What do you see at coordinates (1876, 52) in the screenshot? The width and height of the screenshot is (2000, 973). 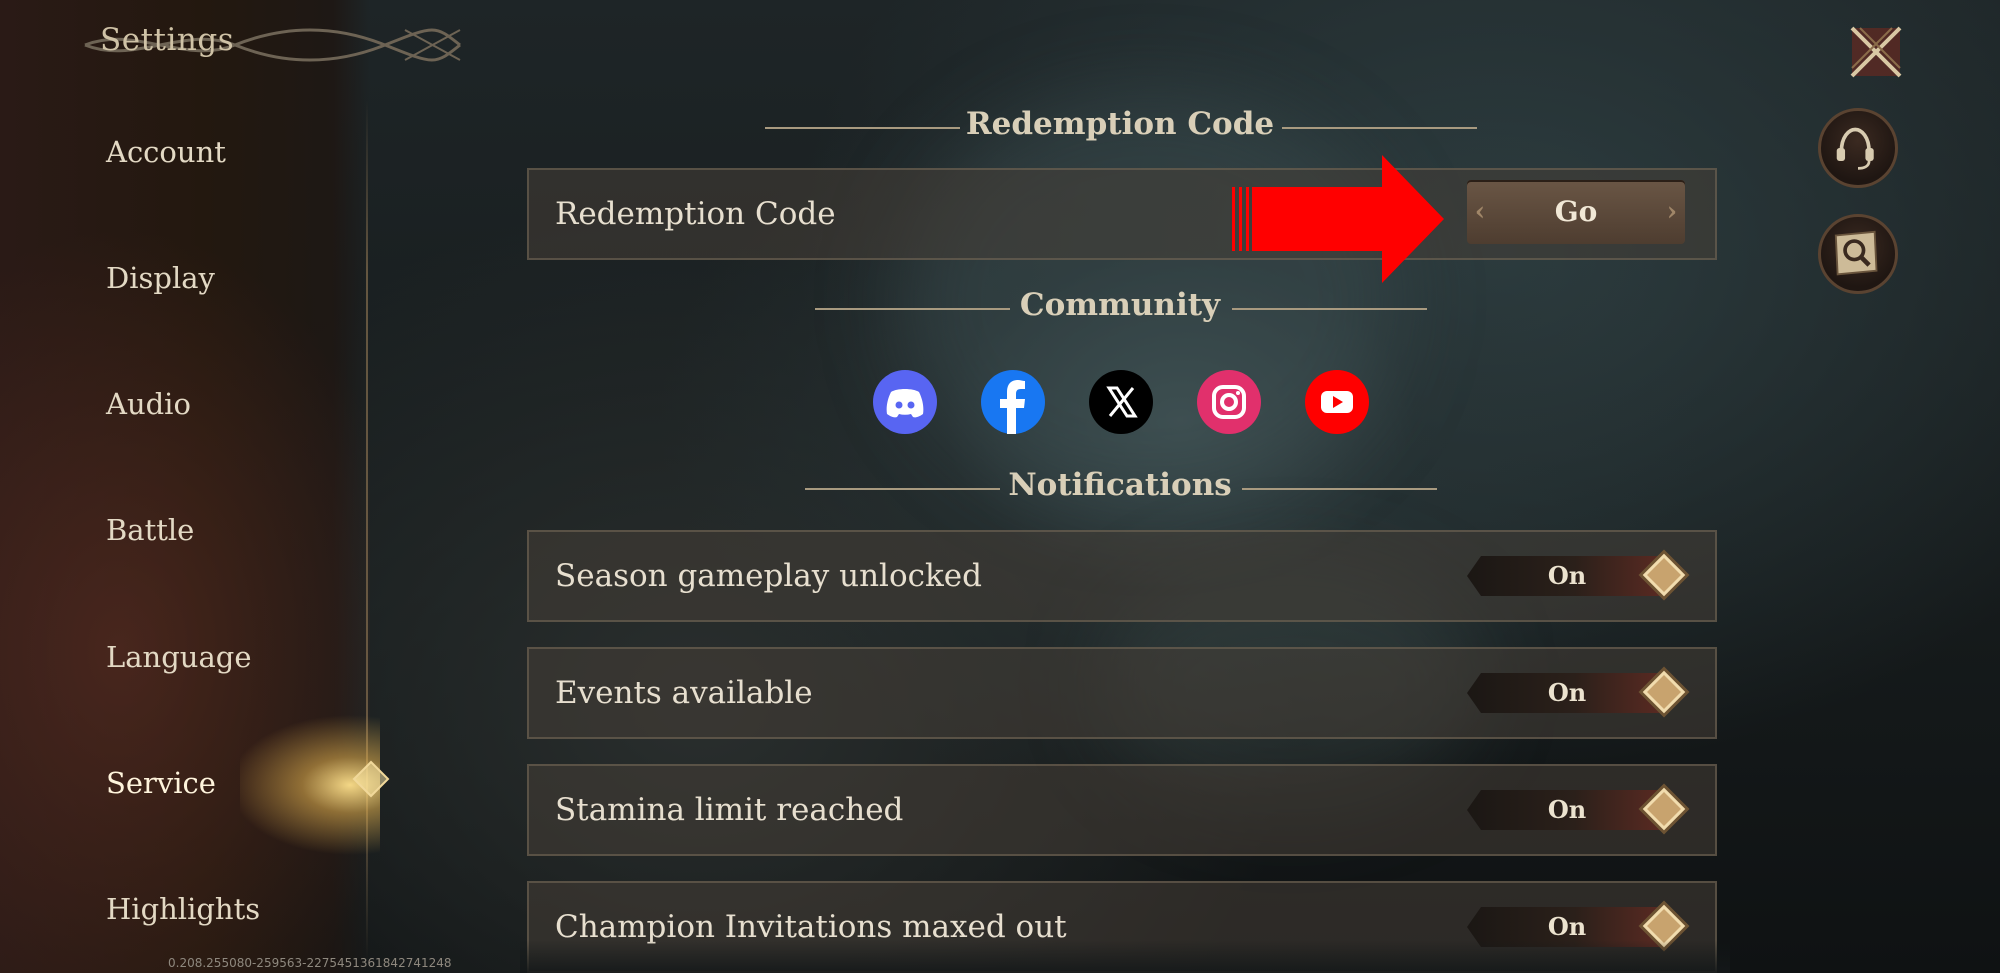 I see `close-icon` at bounding box center [1876, 52].